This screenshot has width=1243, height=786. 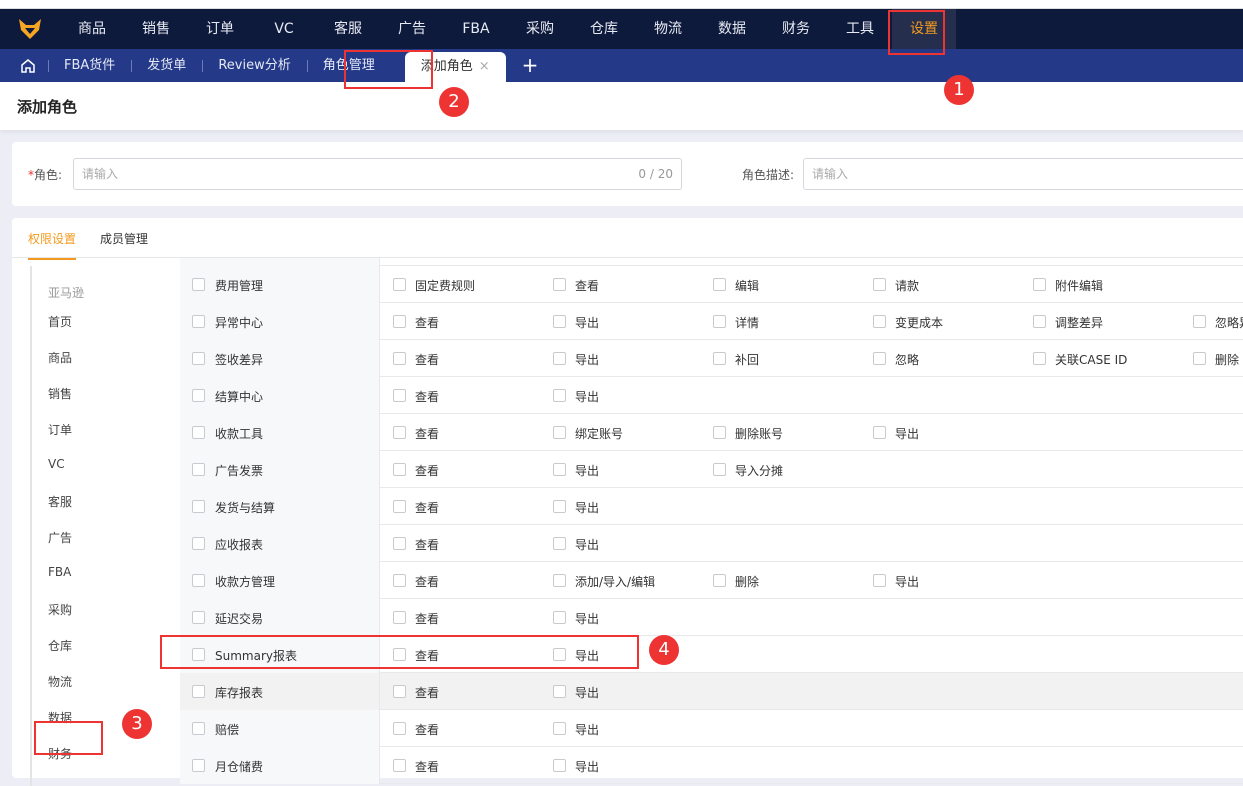 I want to click on table-row: 库存报表 查看 导出, so click(x=711, y=691).